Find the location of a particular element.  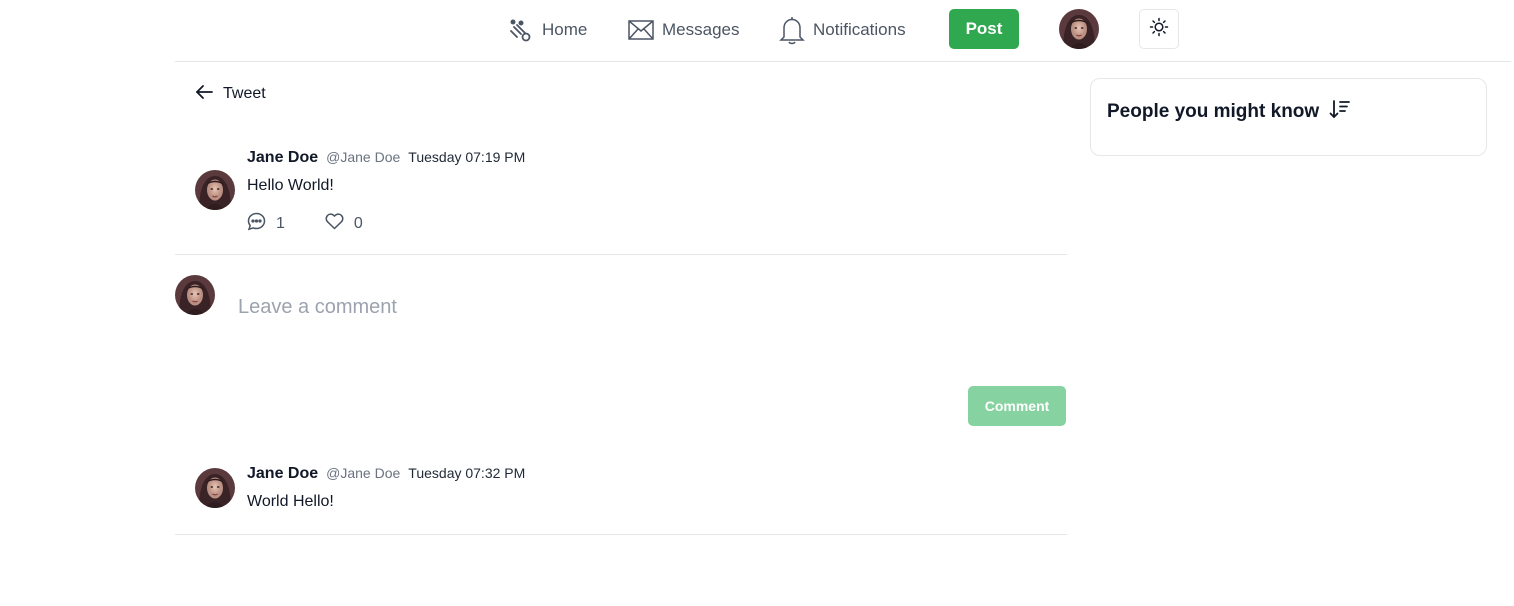

like-action: 0 is located at coordinates (344, 224).